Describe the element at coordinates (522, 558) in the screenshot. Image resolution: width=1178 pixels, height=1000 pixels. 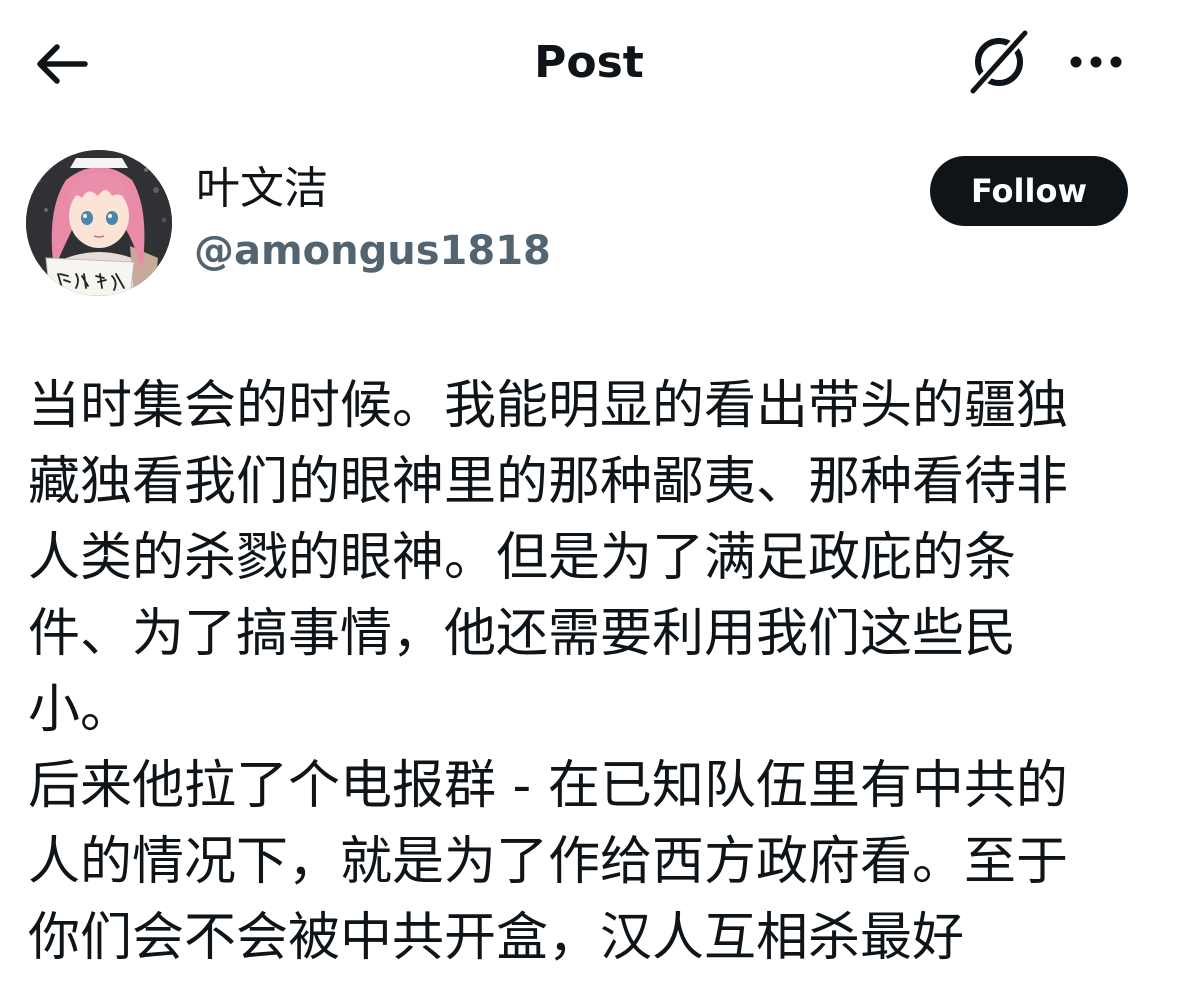
I see `post-text-line: 人类的杀戮的眼神。但是为了满足政庇的条` at that location.